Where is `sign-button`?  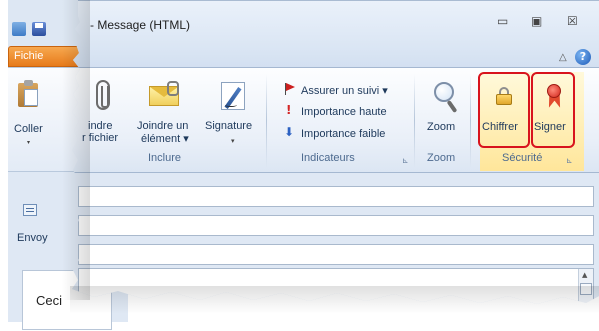 sign-button is located at coordinates (553, 110).